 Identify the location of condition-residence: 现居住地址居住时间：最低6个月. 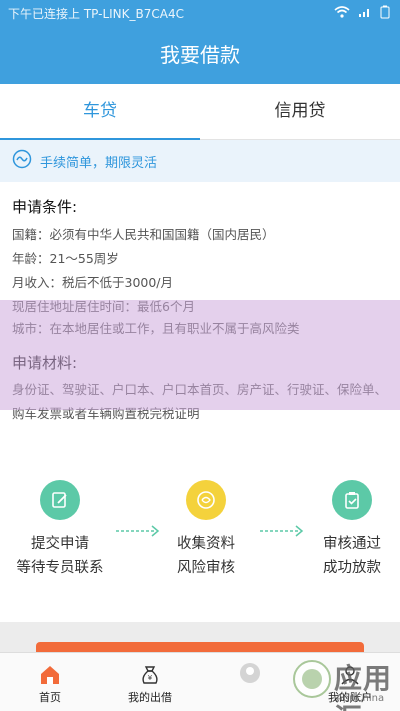
(103, 306).